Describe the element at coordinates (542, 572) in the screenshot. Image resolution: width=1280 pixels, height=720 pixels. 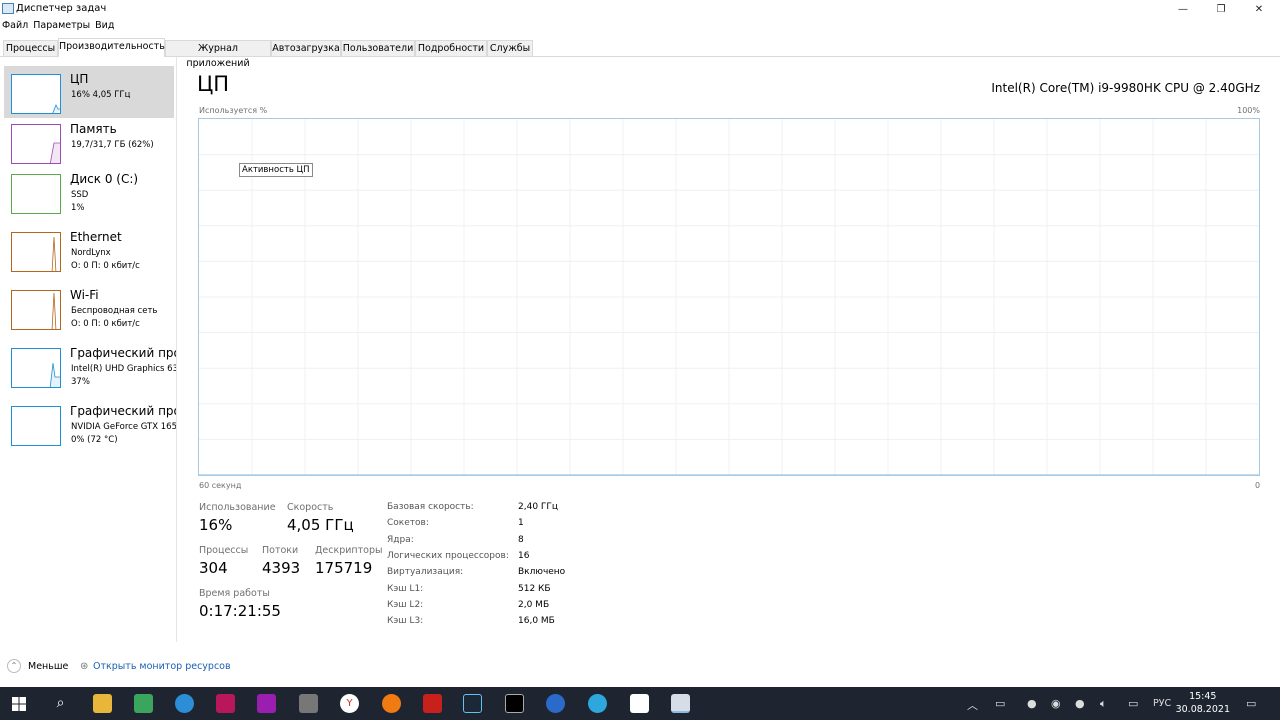
I see `info-value: Включено` at that location.